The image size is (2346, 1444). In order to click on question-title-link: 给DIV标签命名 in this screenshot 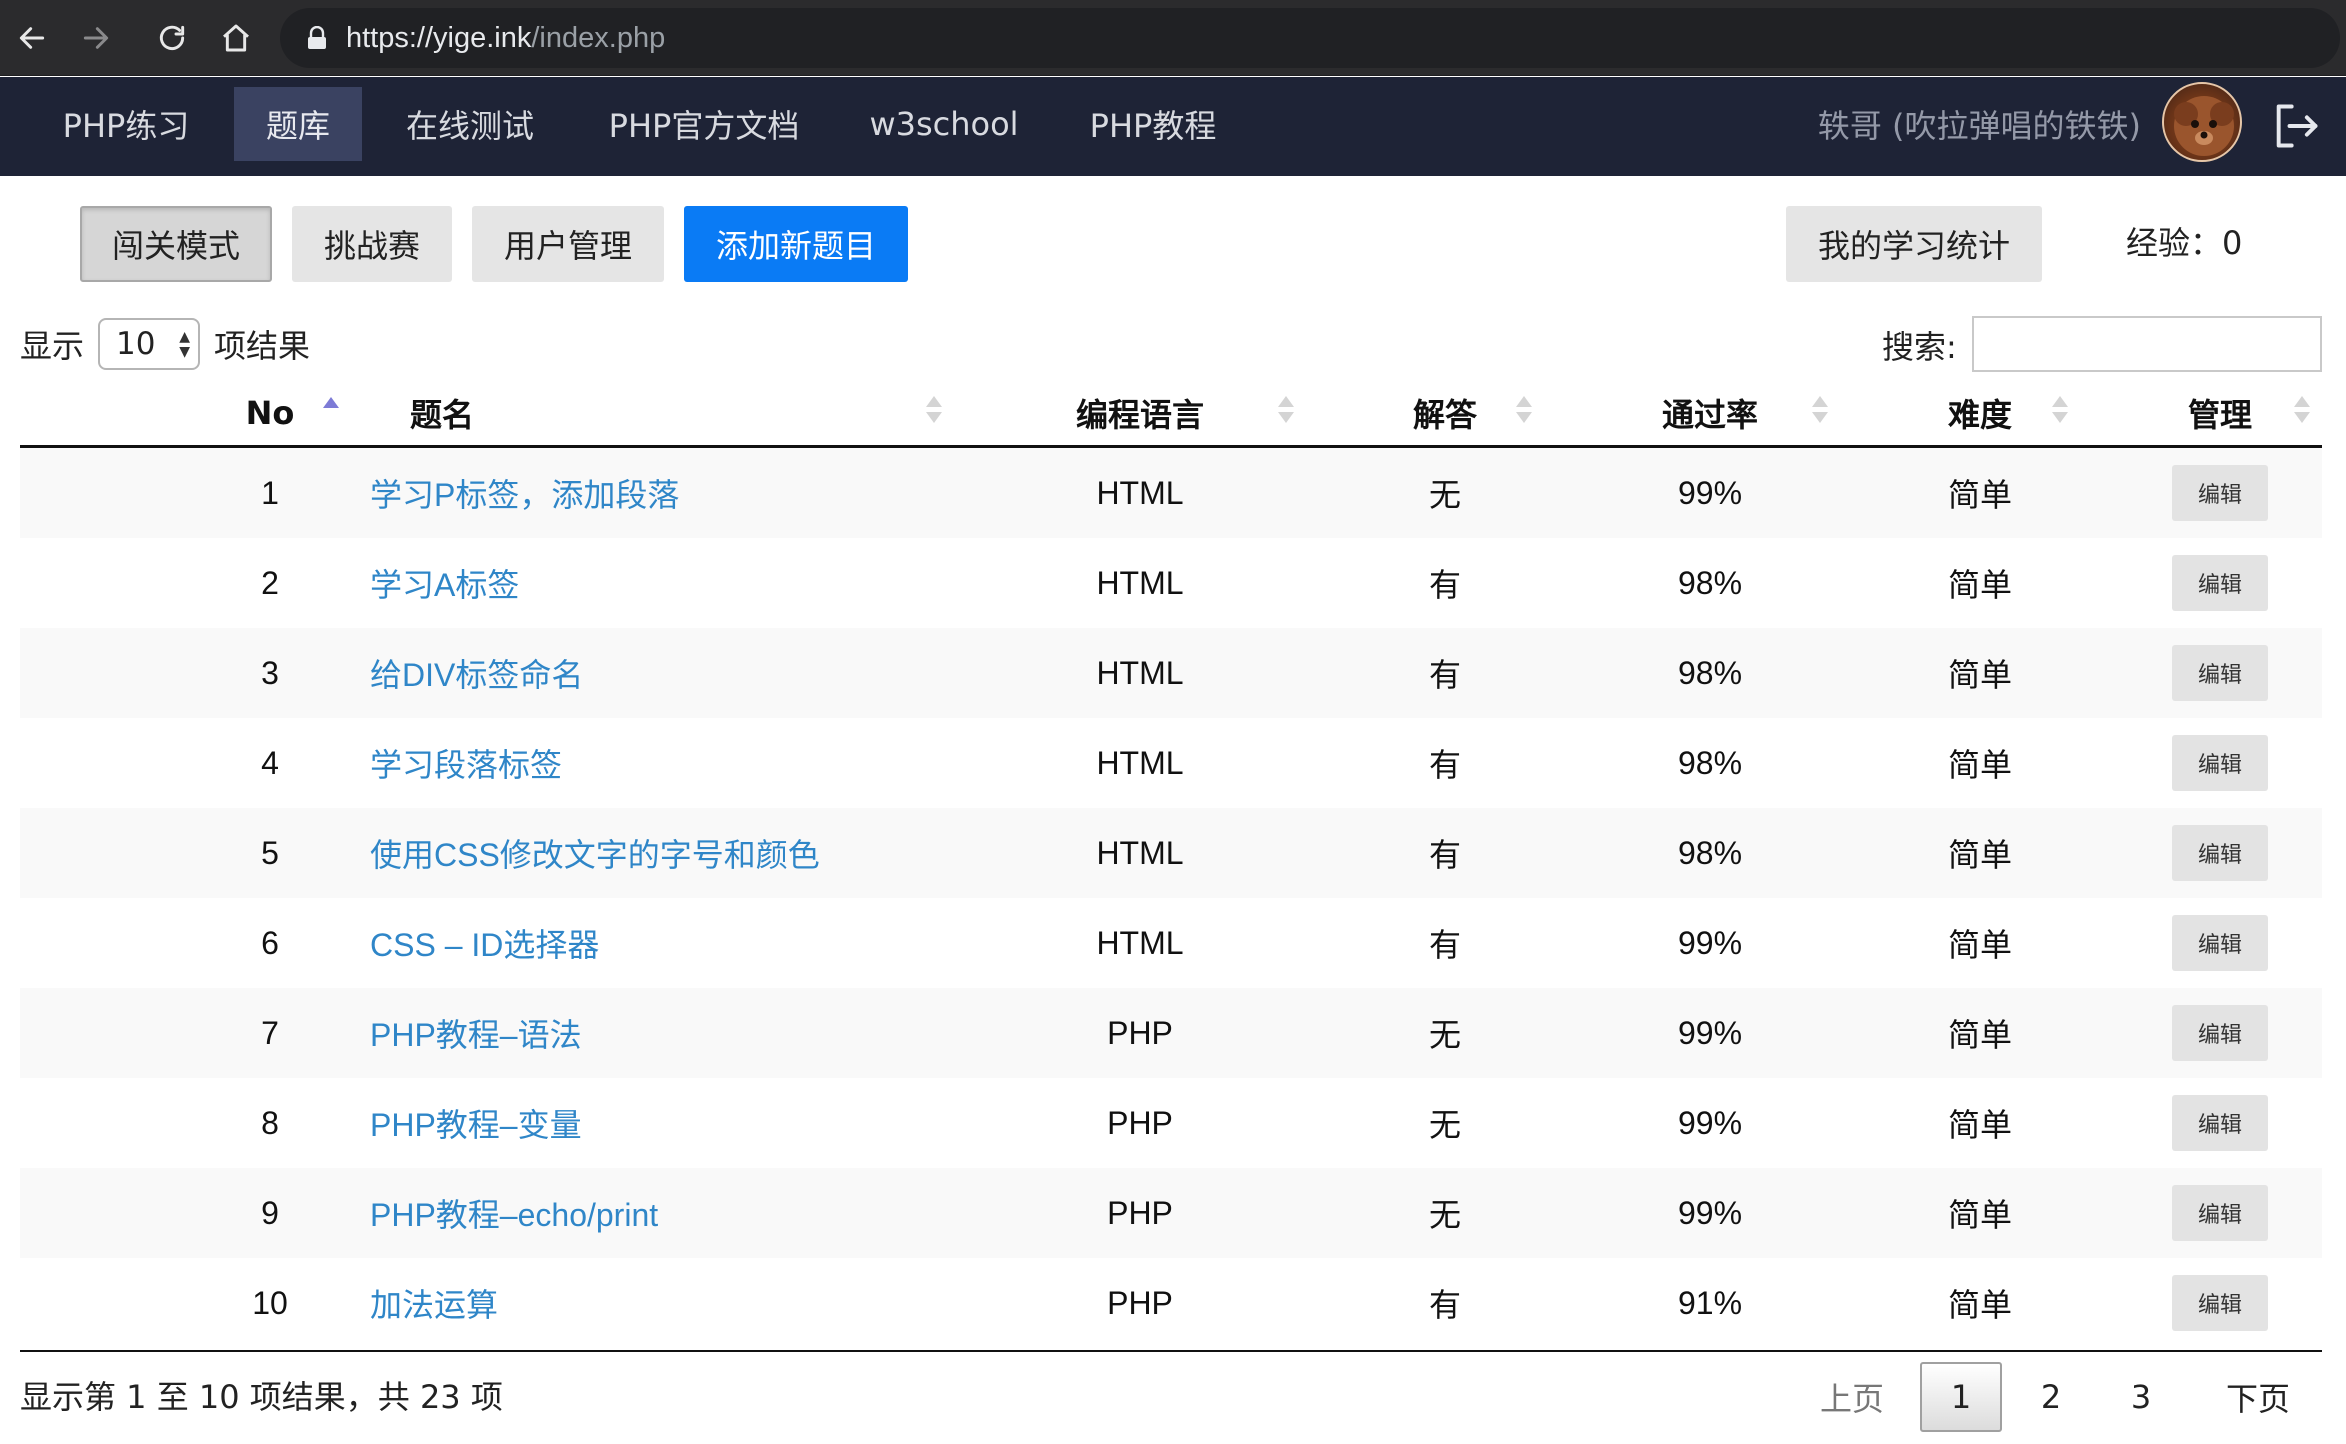, I will do `click(700, 673)`.